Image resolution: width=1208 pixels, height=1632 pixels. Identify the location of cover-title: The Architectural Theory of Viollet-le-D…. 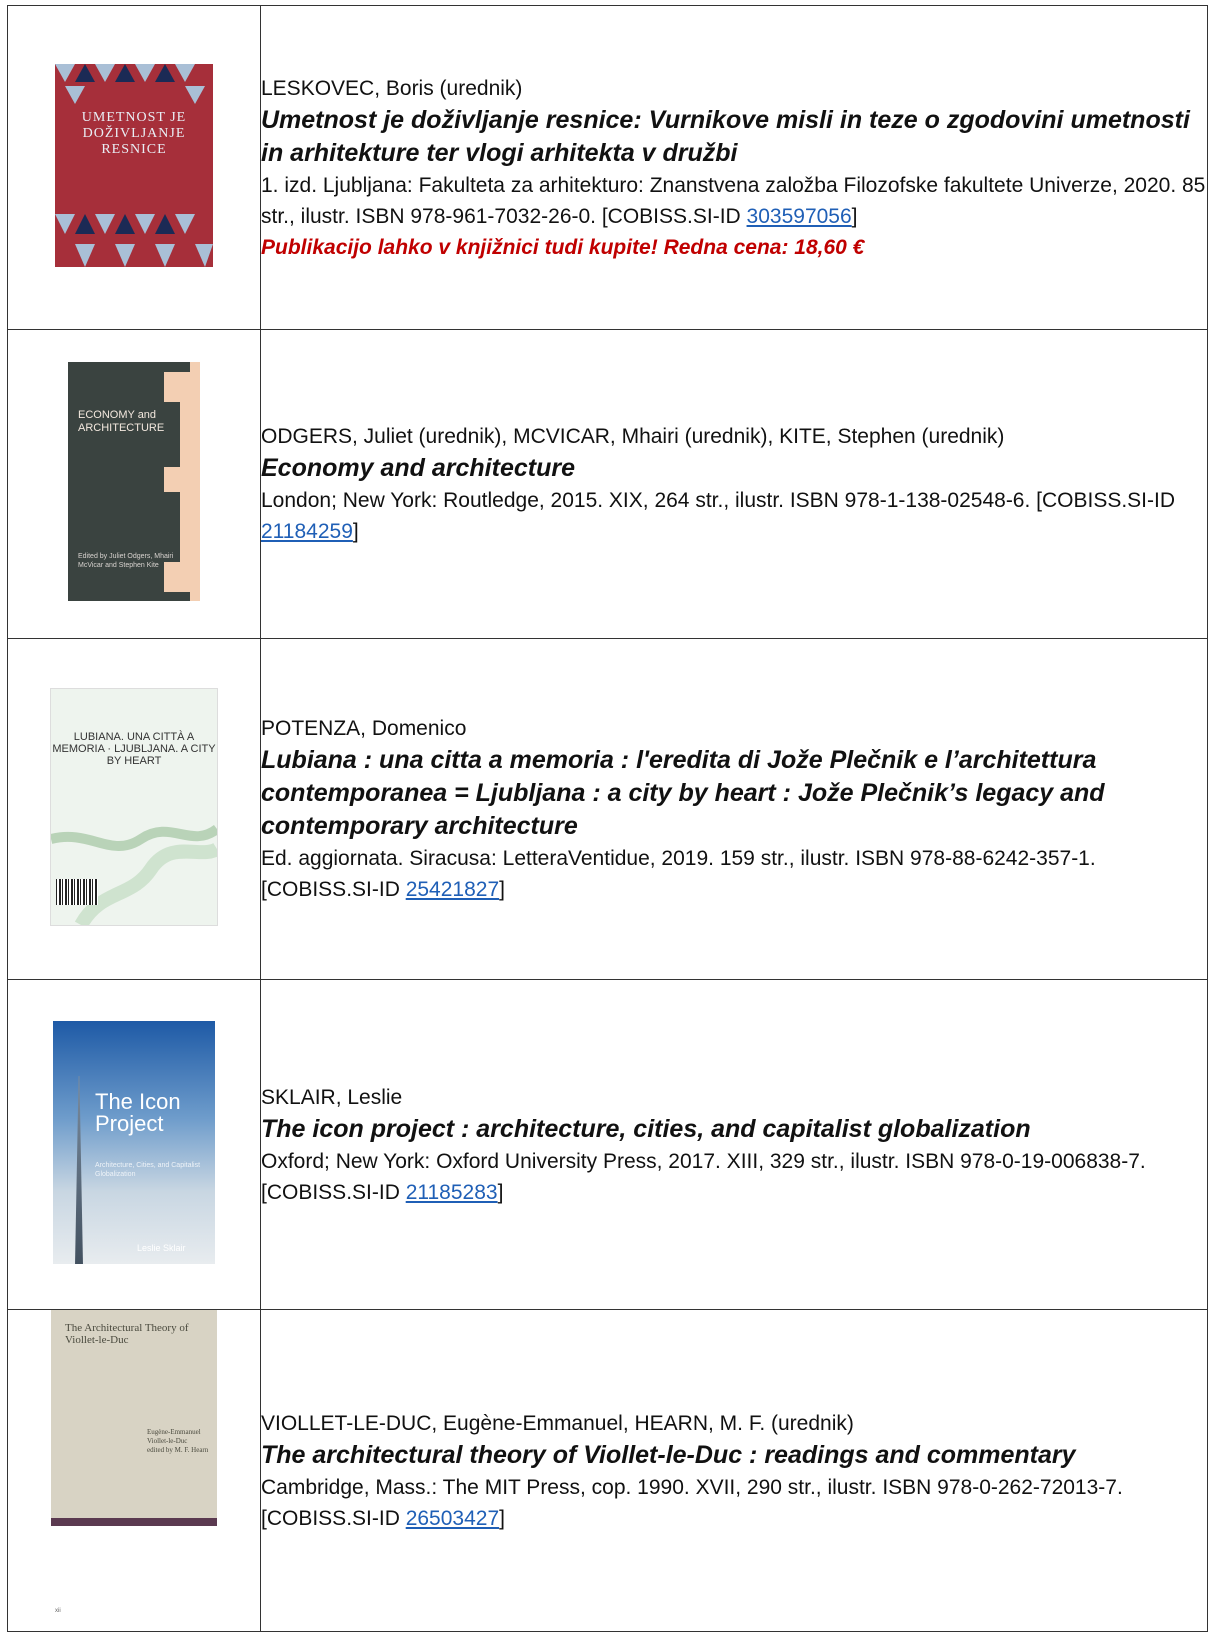
(127, 1334).